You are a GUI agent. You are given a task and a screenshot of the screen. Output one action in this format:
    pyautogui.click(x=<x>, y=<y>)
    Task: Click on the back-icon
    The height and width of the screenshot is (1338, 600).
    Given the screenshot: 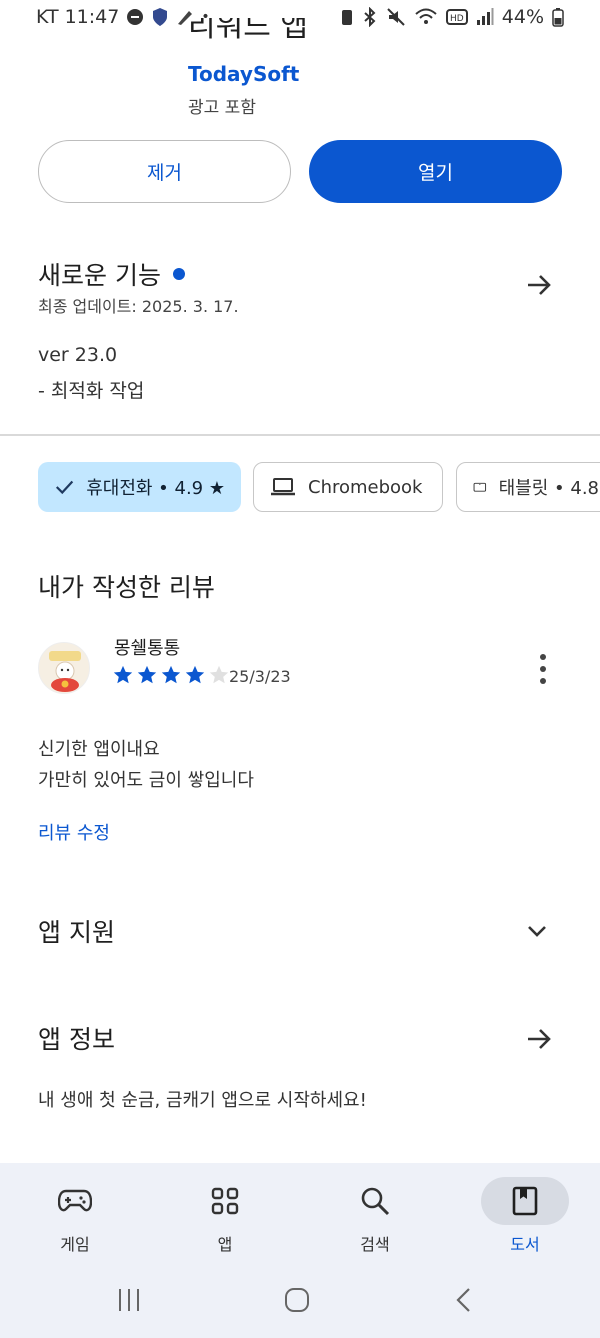 What is the action you would take?
    pyautogui.click(x=464, y=1300)
    